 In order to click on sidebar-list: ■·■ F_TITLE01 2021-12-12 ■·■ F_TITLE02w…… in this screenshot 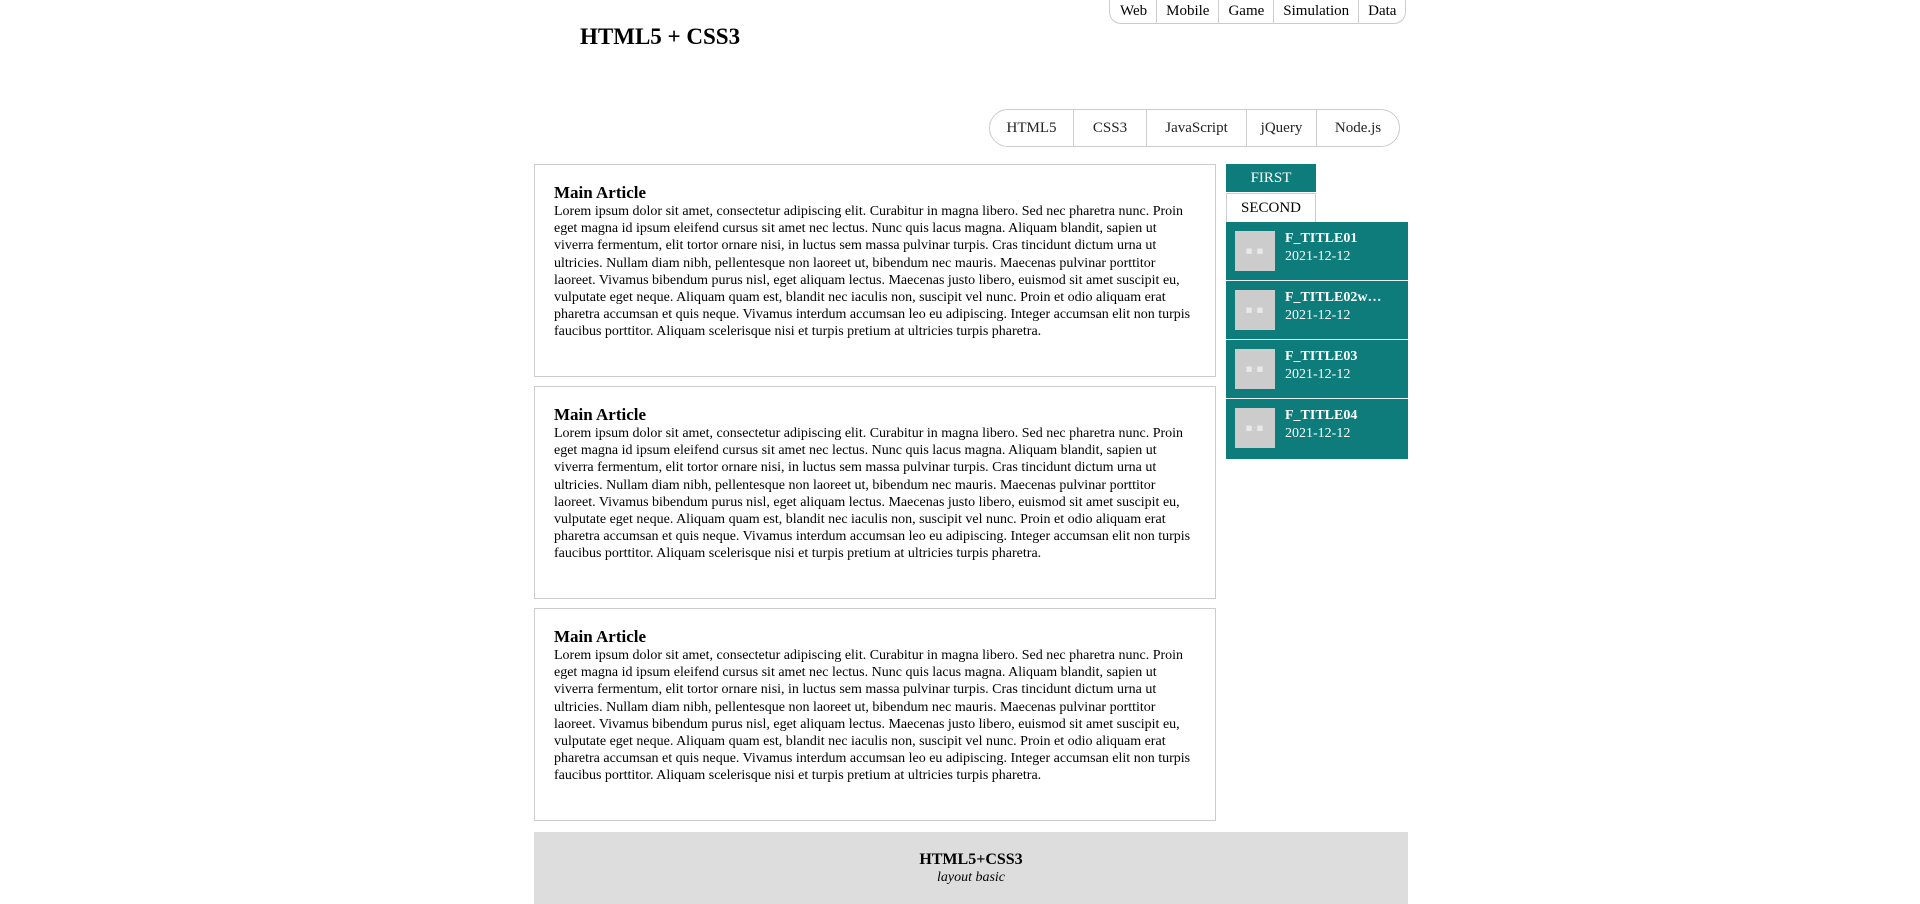, I will do `click(1317, 340)`.